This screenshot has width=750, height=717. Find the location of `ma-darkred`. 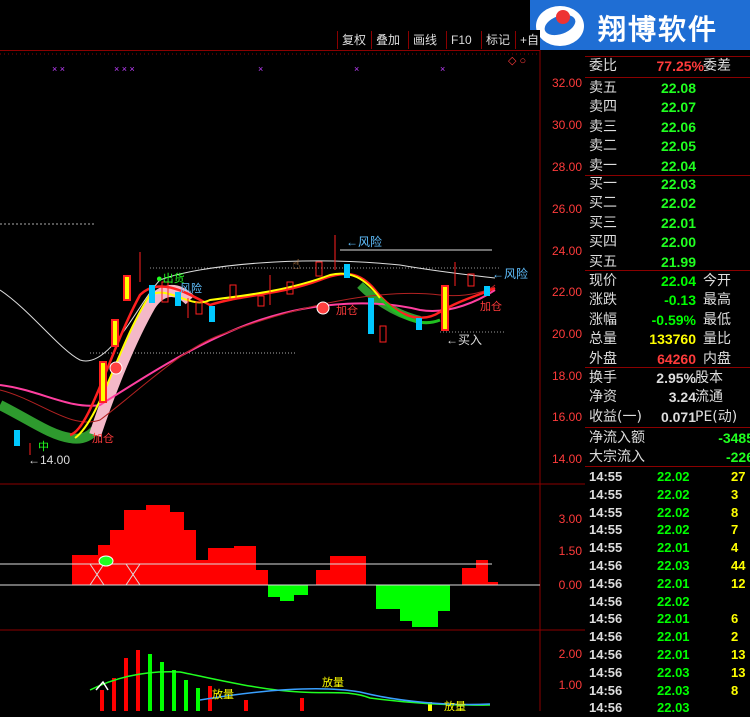

ma-darkred is located at coordinates (248, 353).